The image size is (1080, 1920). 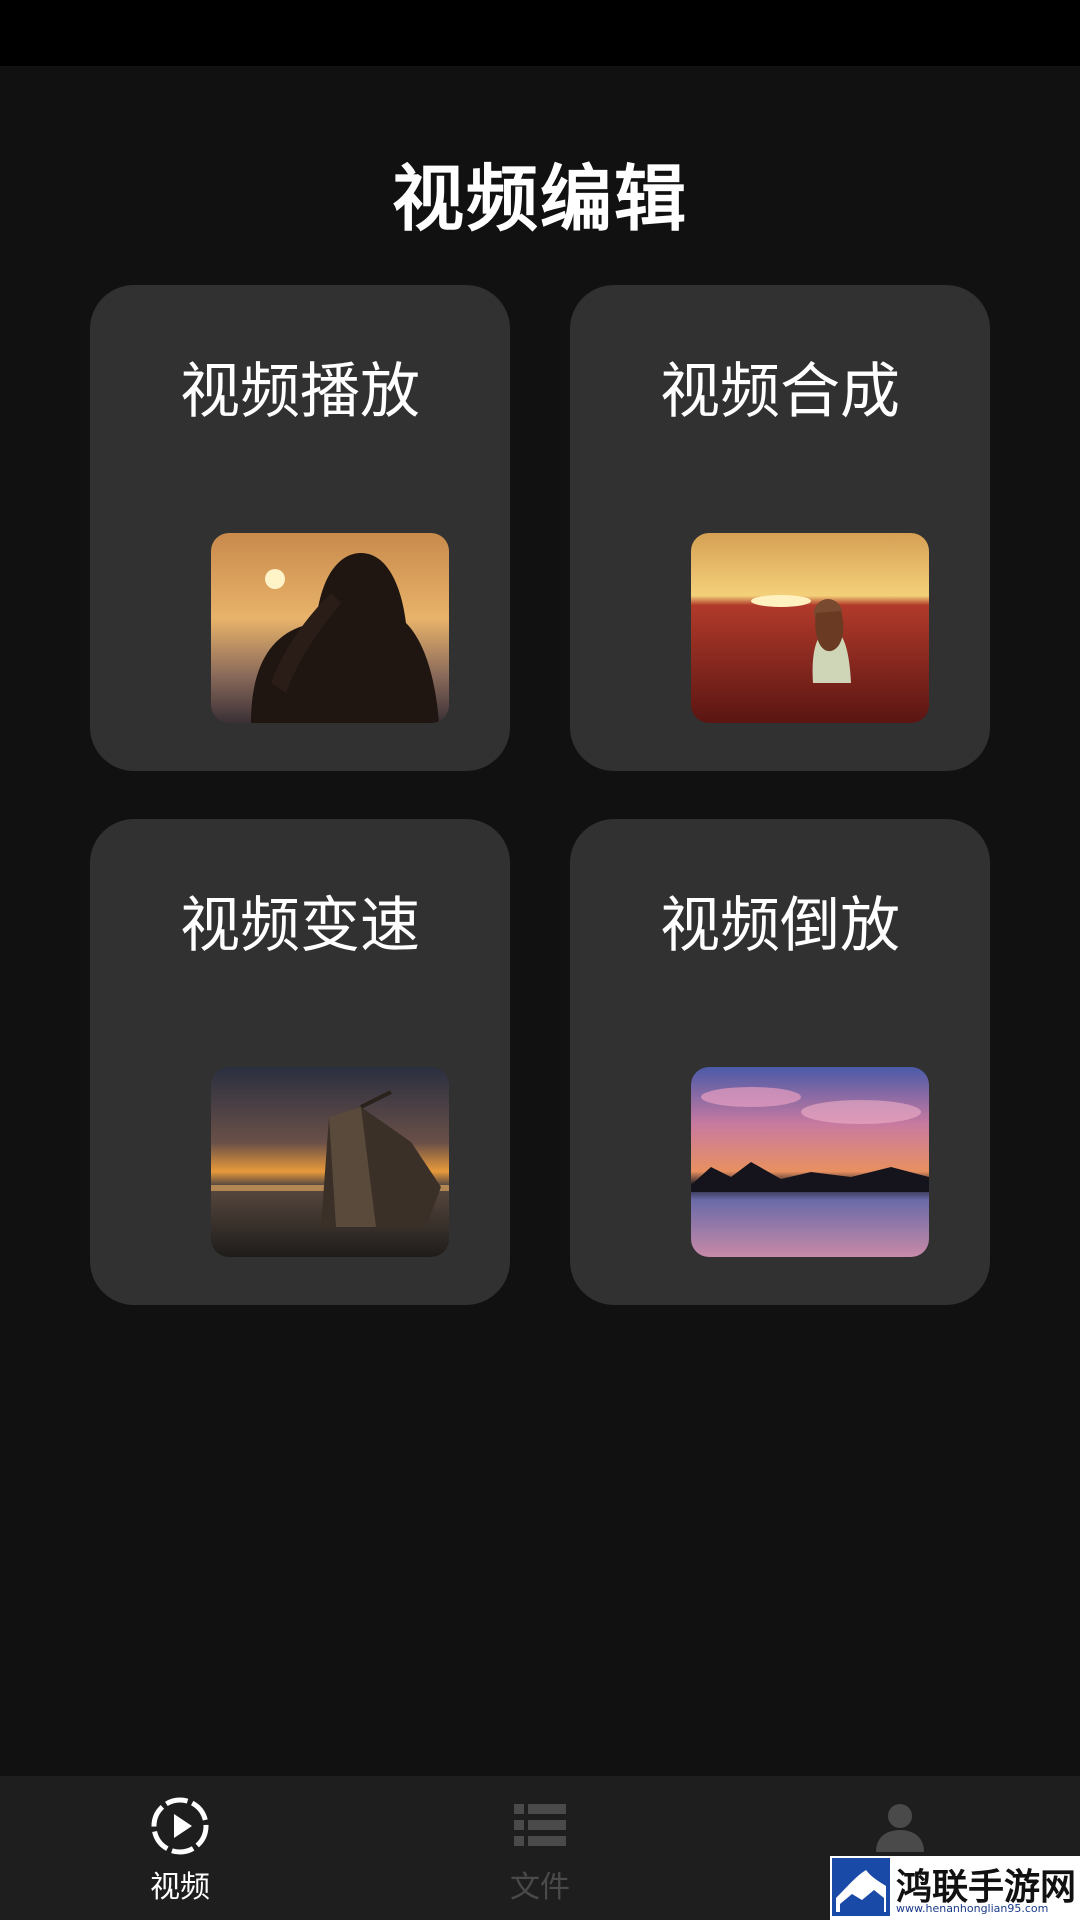 I want to click on tab-files: 文件, so click(x=540, y=1848).